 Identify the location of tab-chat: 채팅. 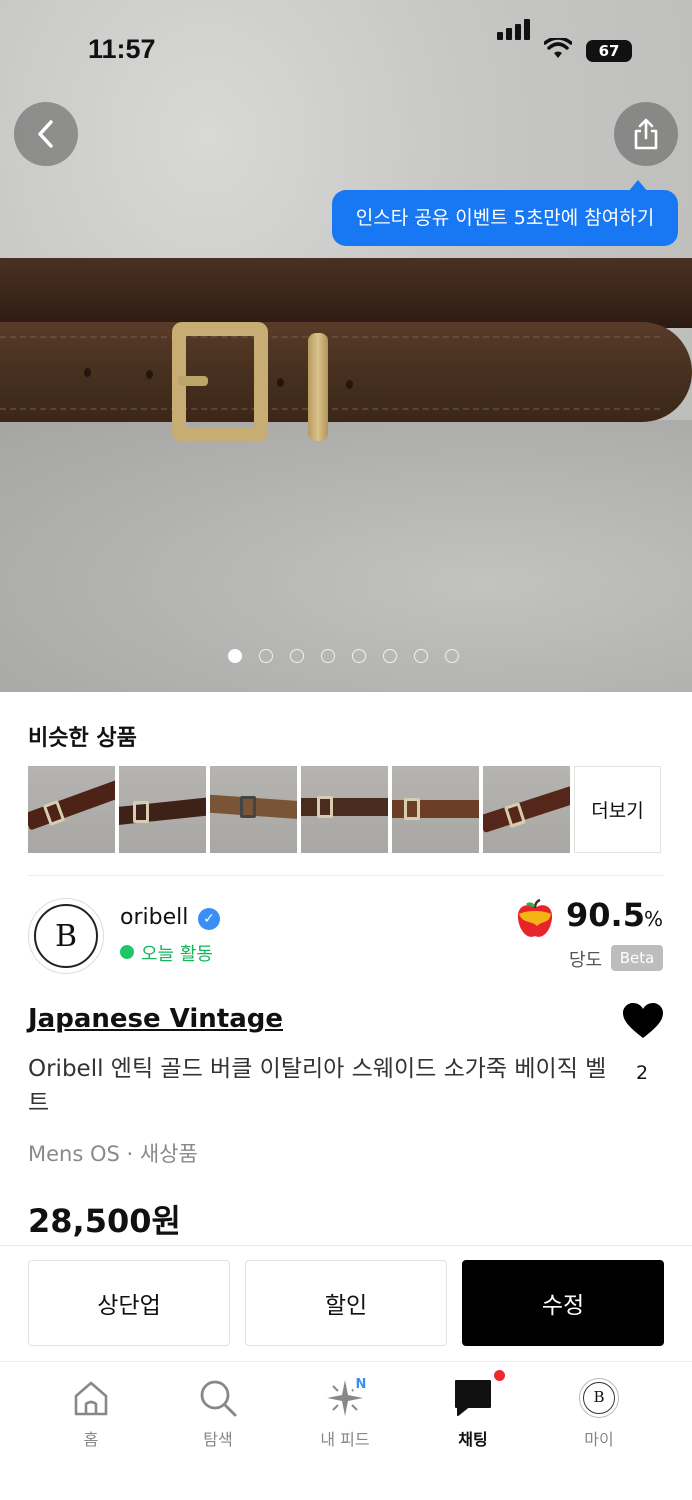
(473, 1410).